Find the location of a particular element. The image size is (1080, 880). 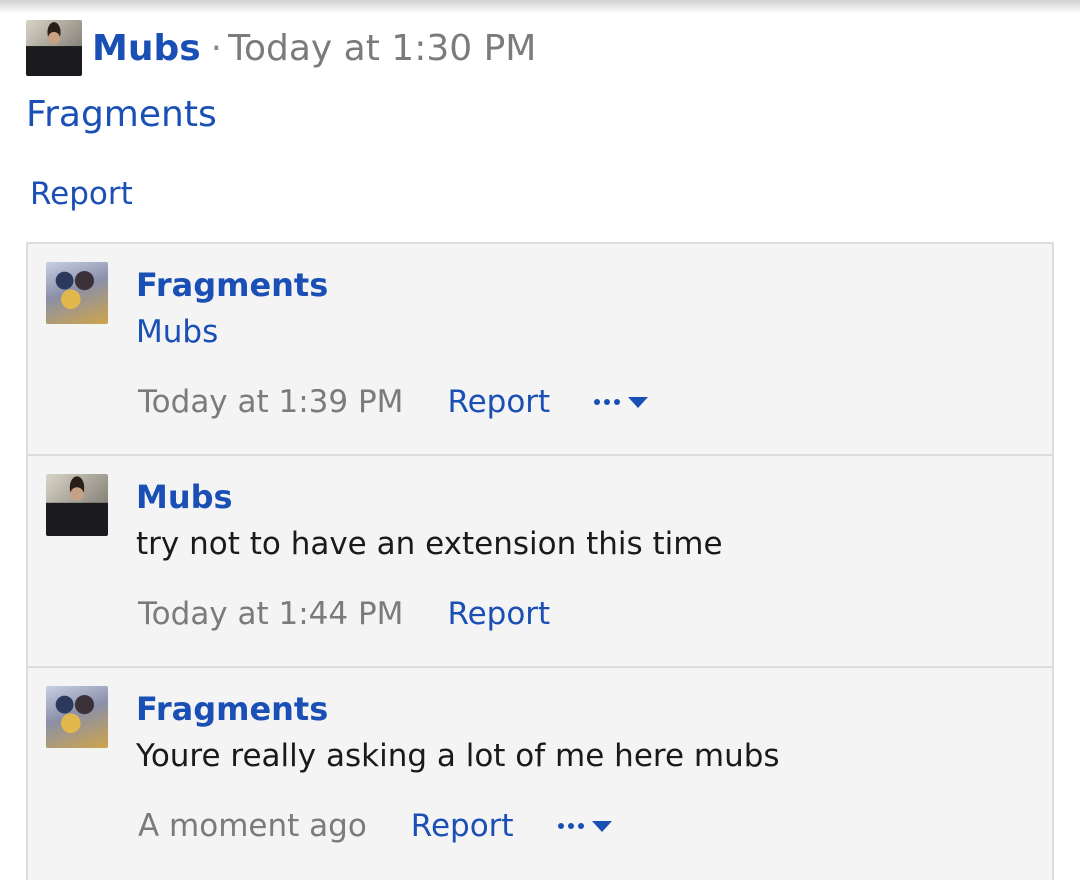

comment-meta: Today at 1:39 PM Report is located at coordinates (393, 402).